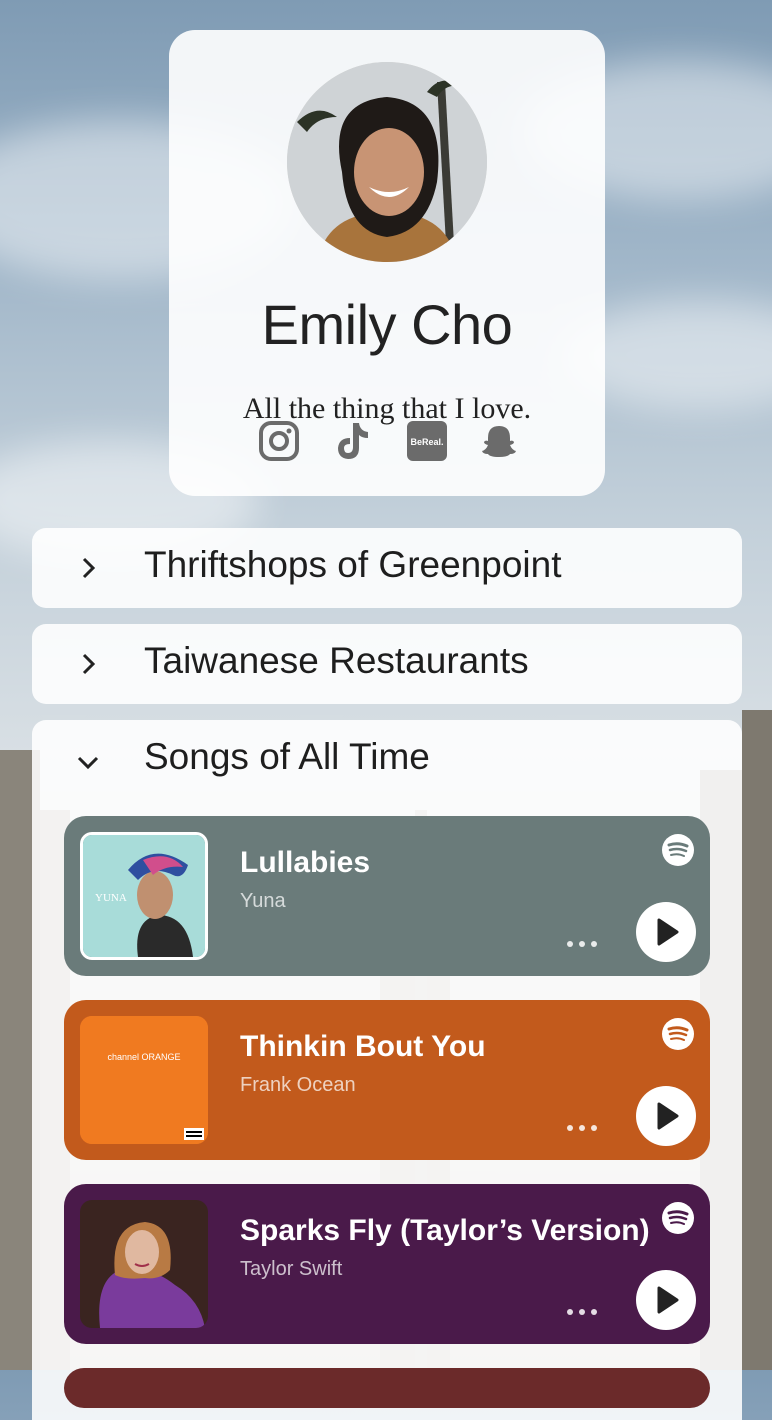 Image resolution: width=772 pixels, height=1420 pixels. I want to click on album-art: YUNA, so click(144, 896).